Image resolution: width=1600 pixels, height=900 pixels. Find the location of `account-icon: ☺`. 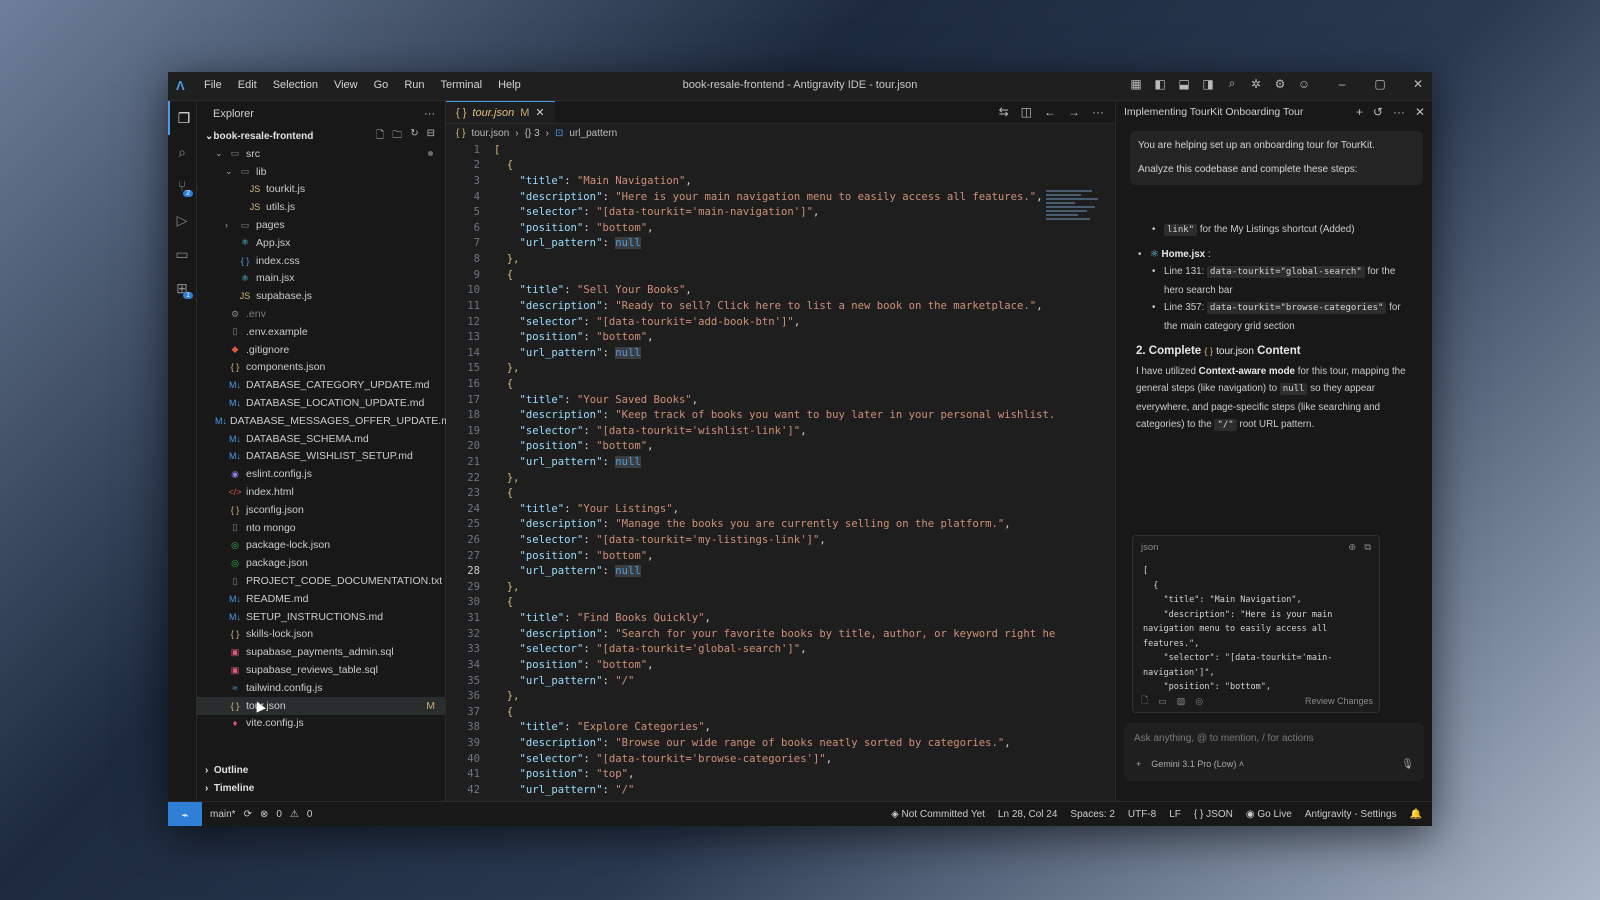

account-icon: ☺ is located at coordinates (1304, 84).